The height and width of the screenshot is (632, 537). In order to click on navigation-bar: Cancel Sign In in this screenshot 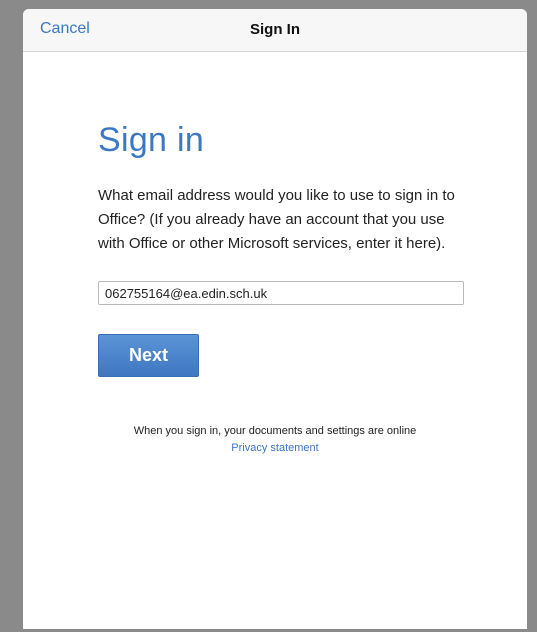, I will do `click(275, 30)`.